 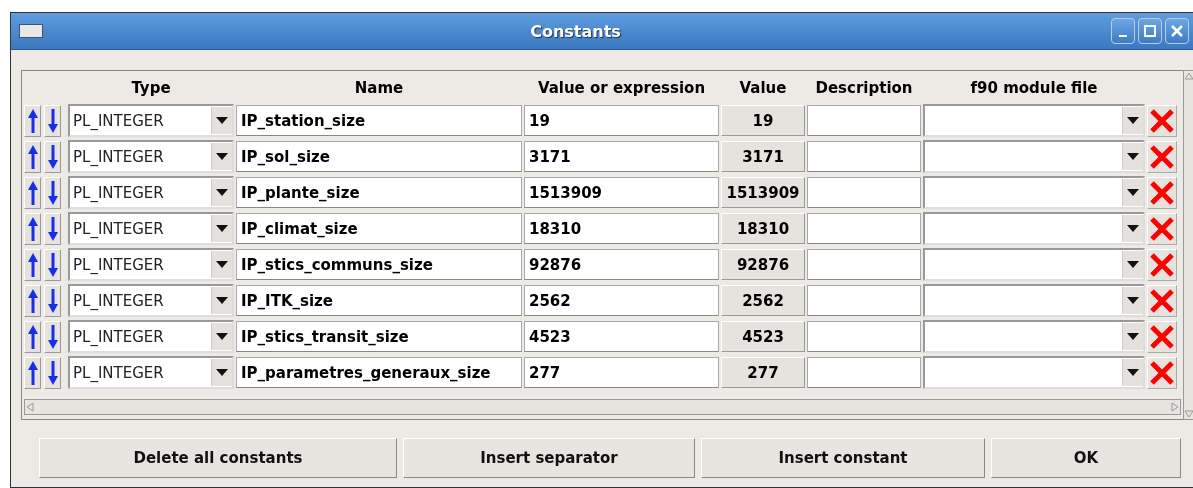 What do you see at coordinates (379, 192) in the screenshot?
I see `name-field: IP_plante_size` at bounding box center [379, 192].